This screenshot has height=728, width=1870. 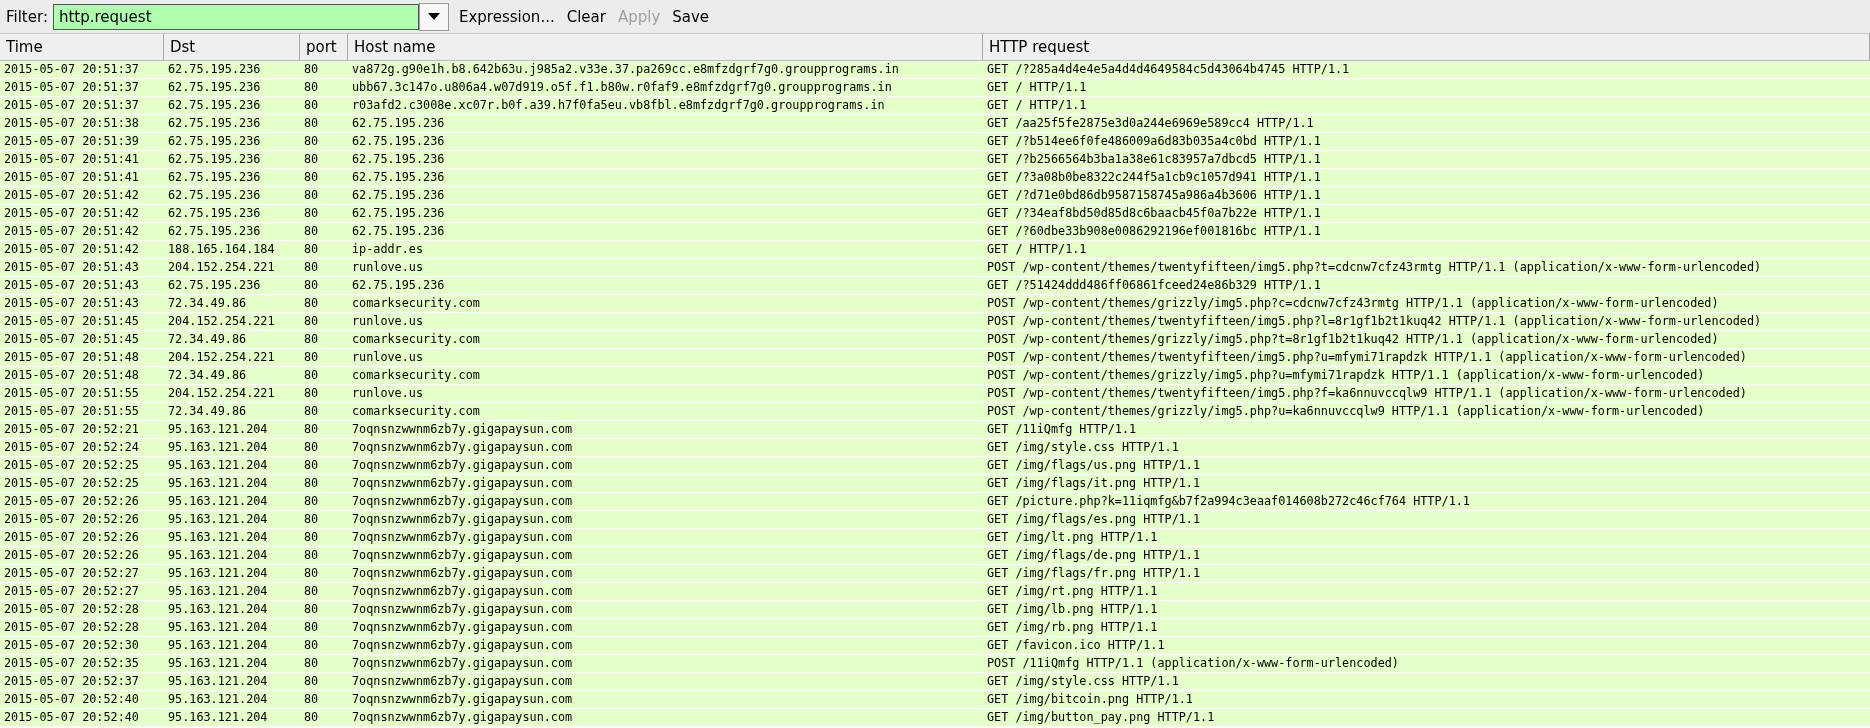 What do you see at coordinates (235, 16) in the screenshot?
I see `filter-field: http.request` at bounding box center [235, 16].